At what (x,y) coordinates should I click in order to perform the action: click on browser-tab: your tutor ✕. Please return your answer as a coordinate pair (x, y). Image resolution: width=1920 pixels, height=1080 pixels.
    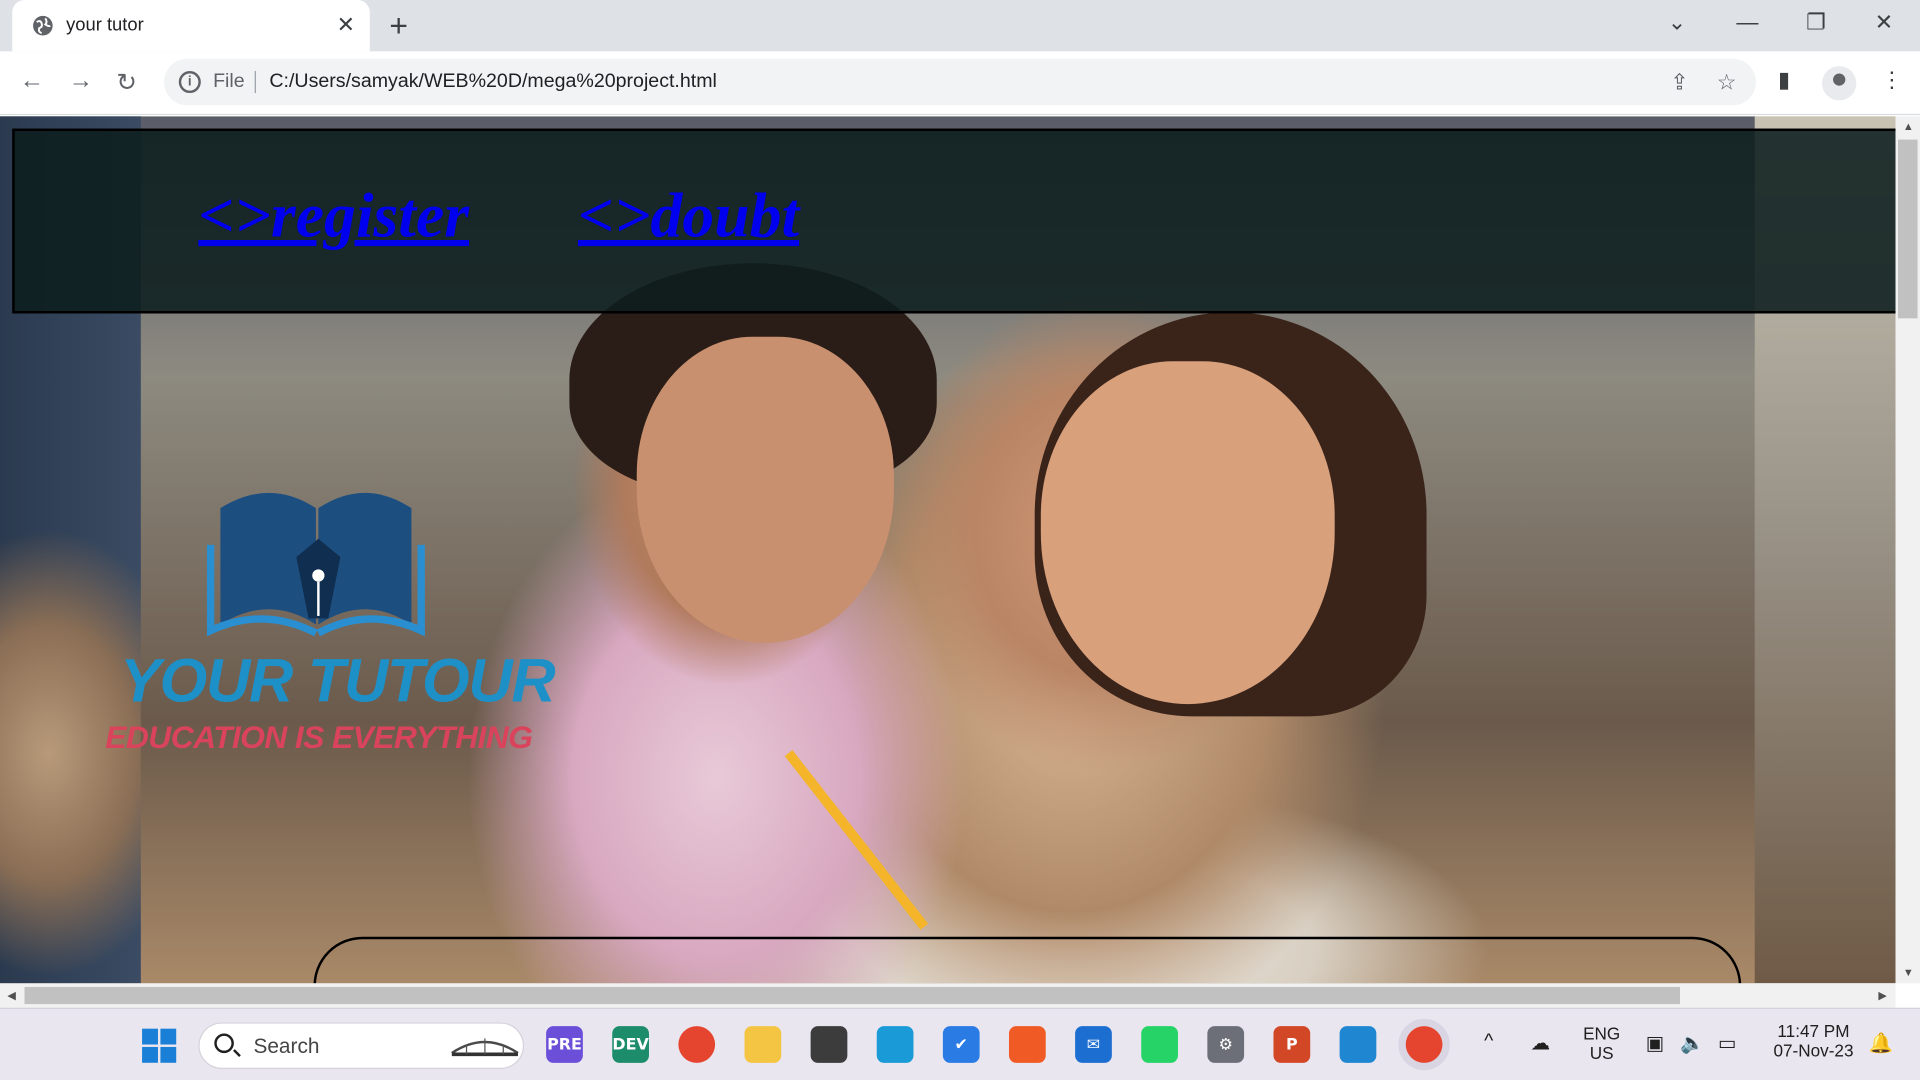
    Looking at the image, I should click on (191, 26).